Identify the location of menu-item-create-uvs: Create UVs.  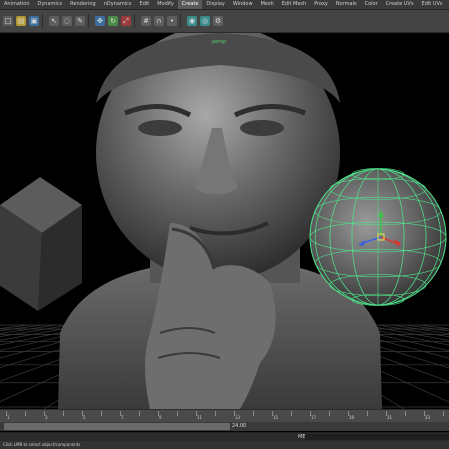
(400, 4).